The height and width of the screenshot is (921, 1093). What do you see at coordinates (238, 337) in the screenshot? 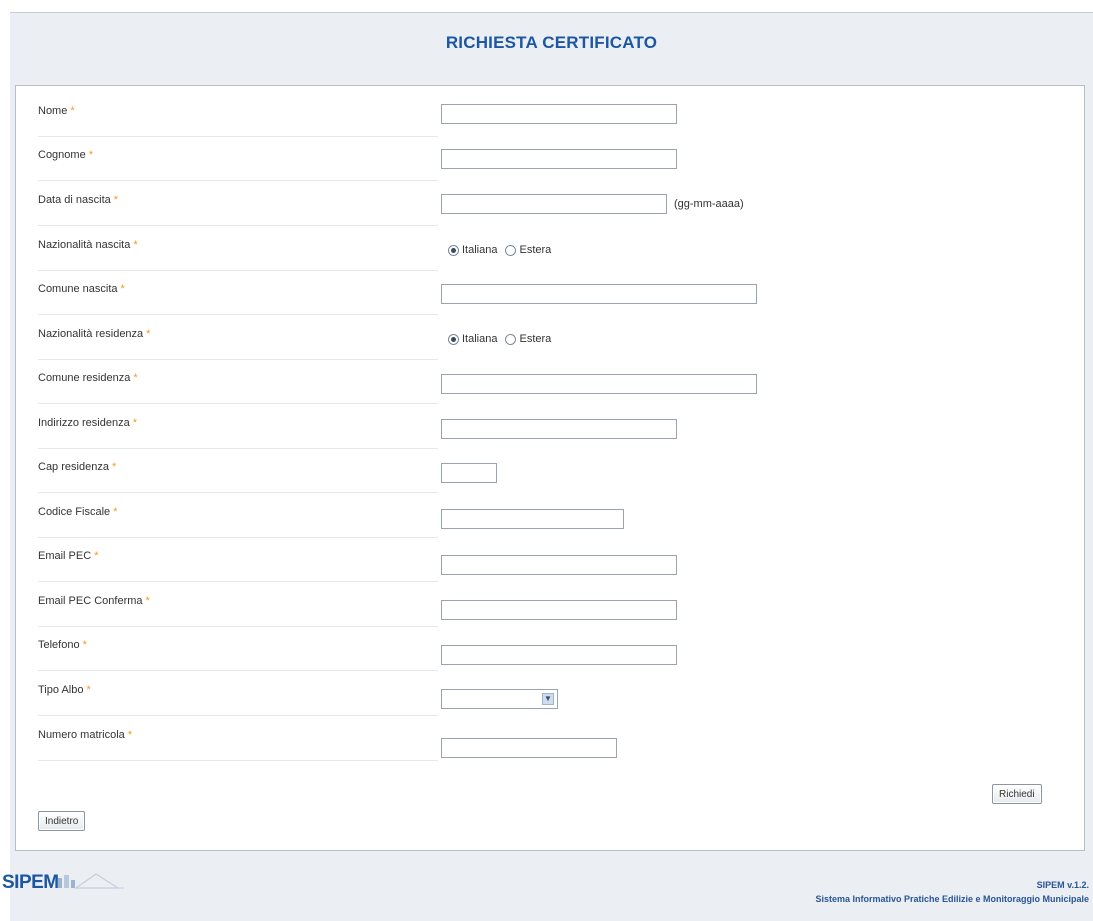
I see `row-nazionalita-residenza: Nazionalità residenza *` at bounding box center [238, 337].